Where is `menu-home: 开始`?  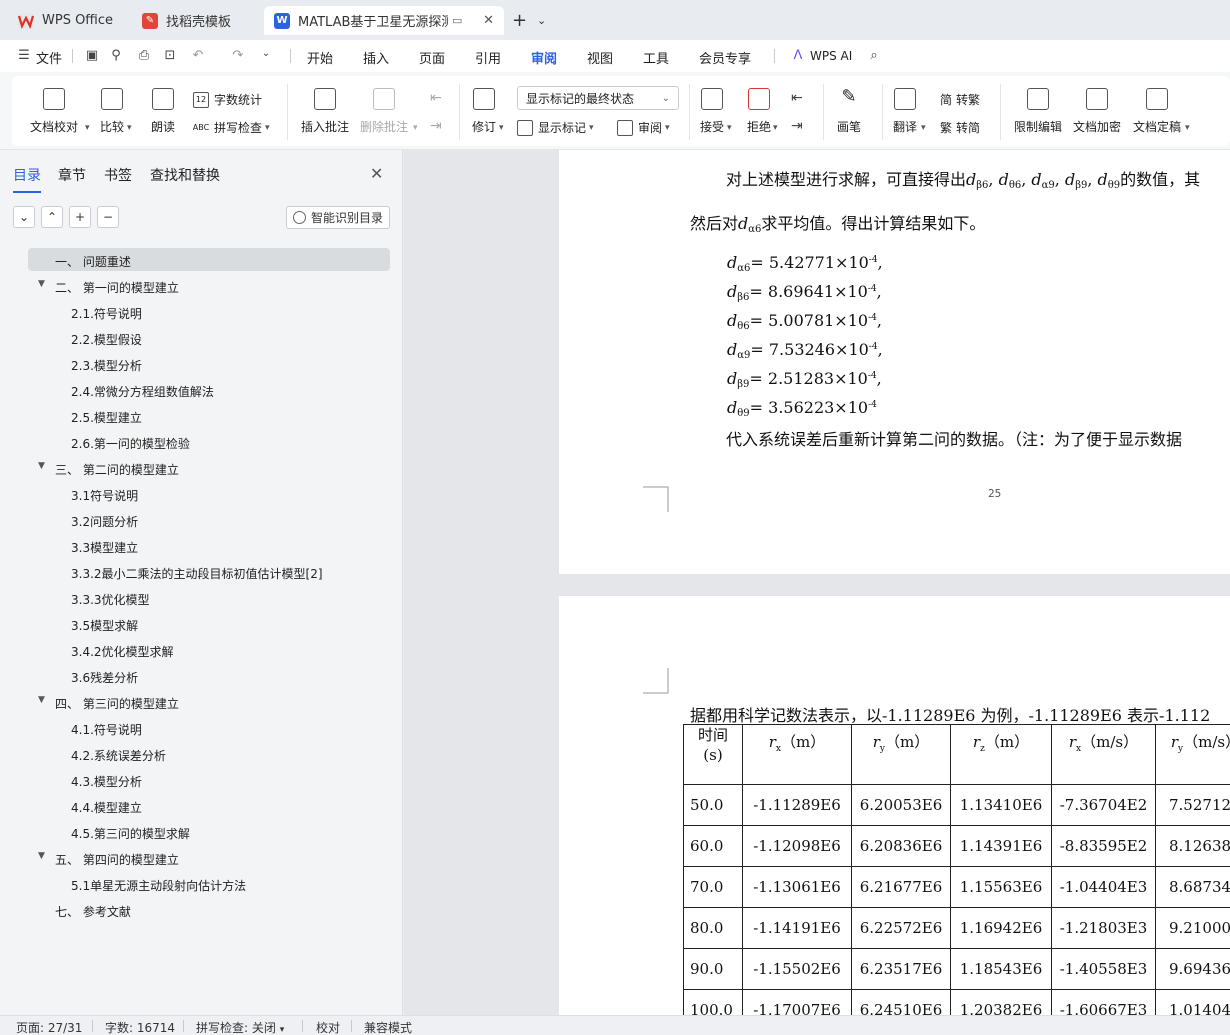 menu-home: 开始 is located at coordinates (320, 57).